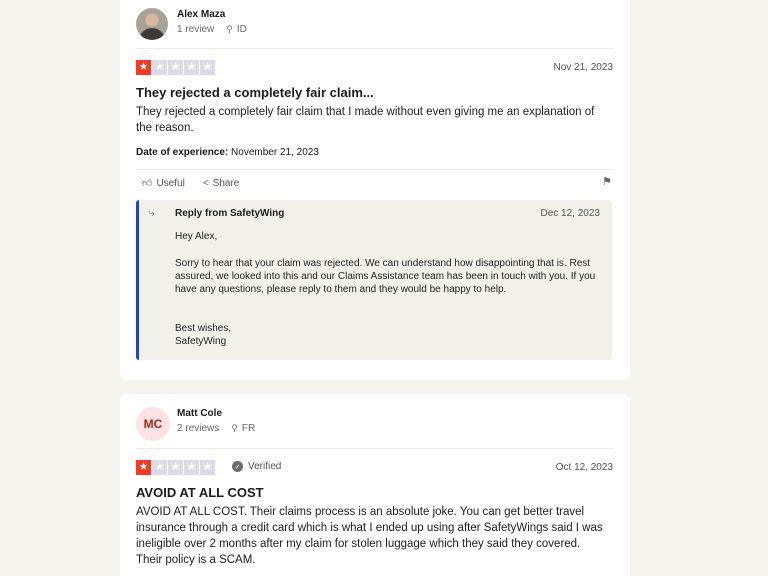 The height and width of the screenshot is (576, 768). I want to click on share-button: < Share, so click(221, 183).